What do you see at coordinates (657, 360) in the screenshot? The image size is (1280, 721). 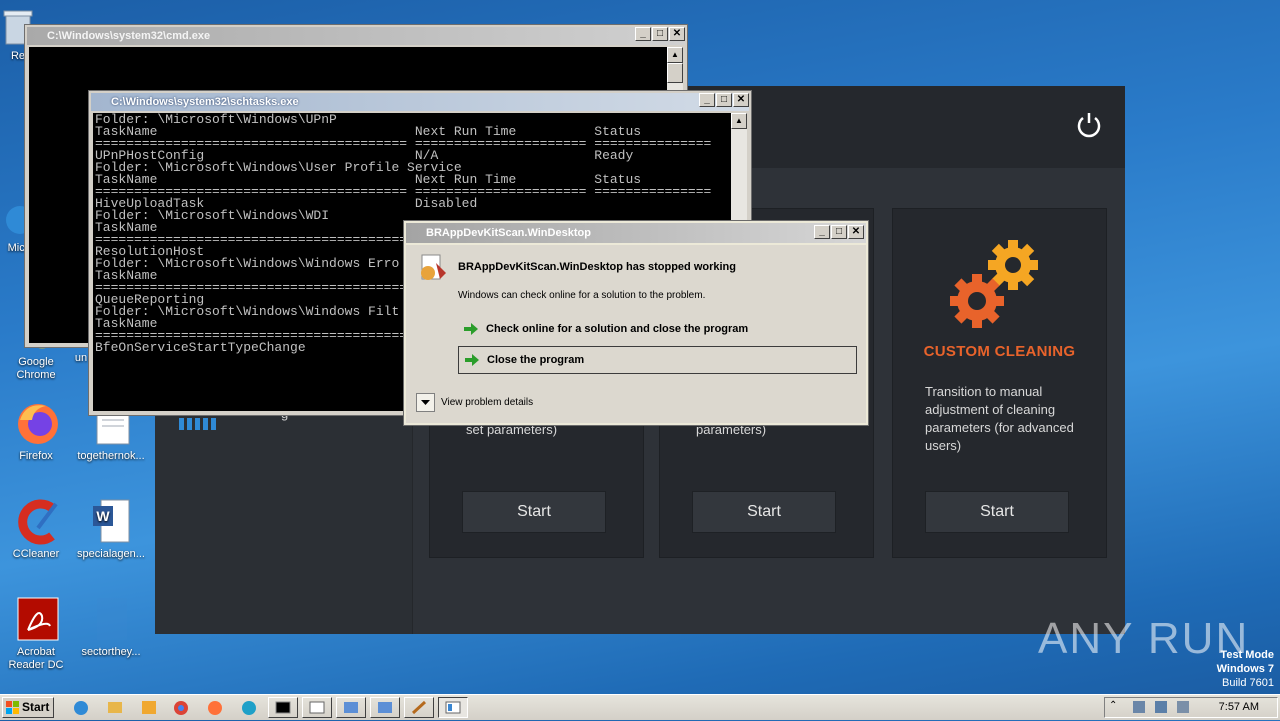 I see `close-program-option: Close the program` at bounding box center [657, 360].